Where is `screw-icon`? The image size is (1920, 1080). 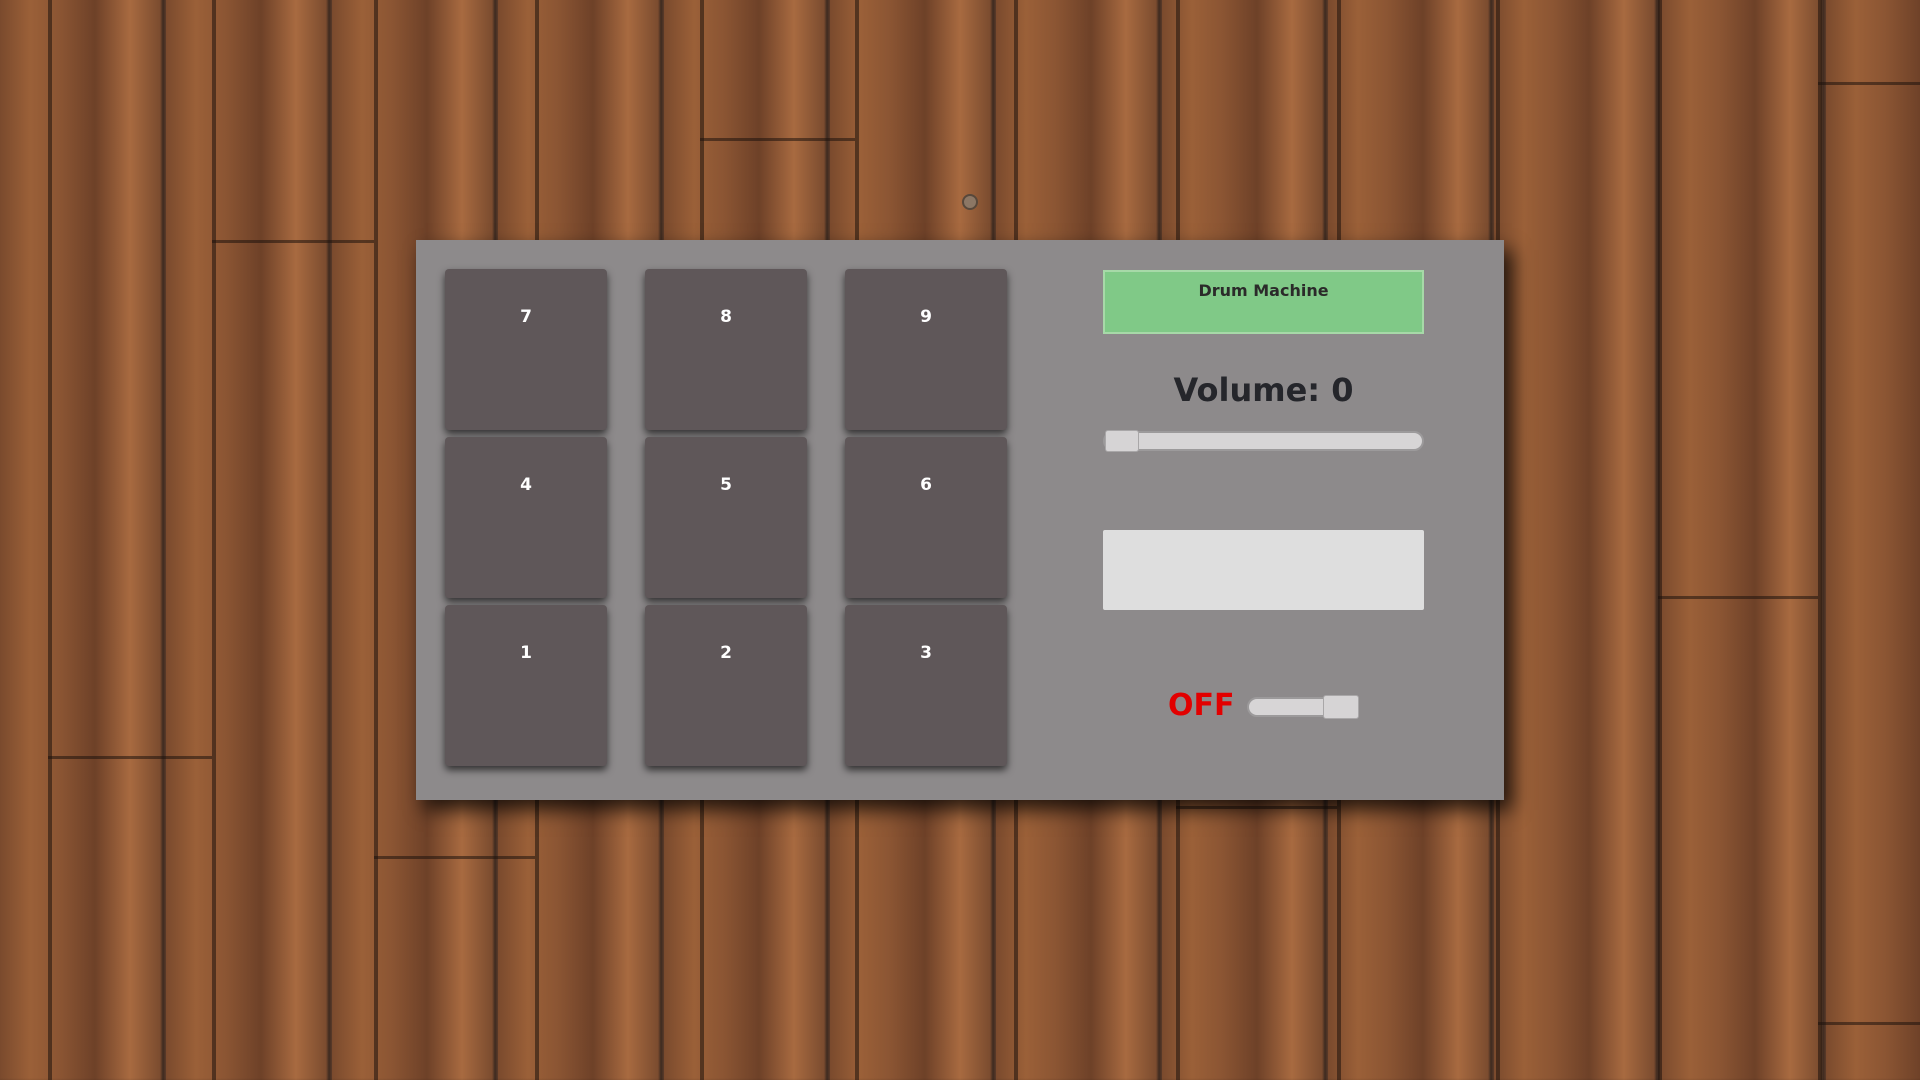 screw-icon is located at coordinates (970, 202).